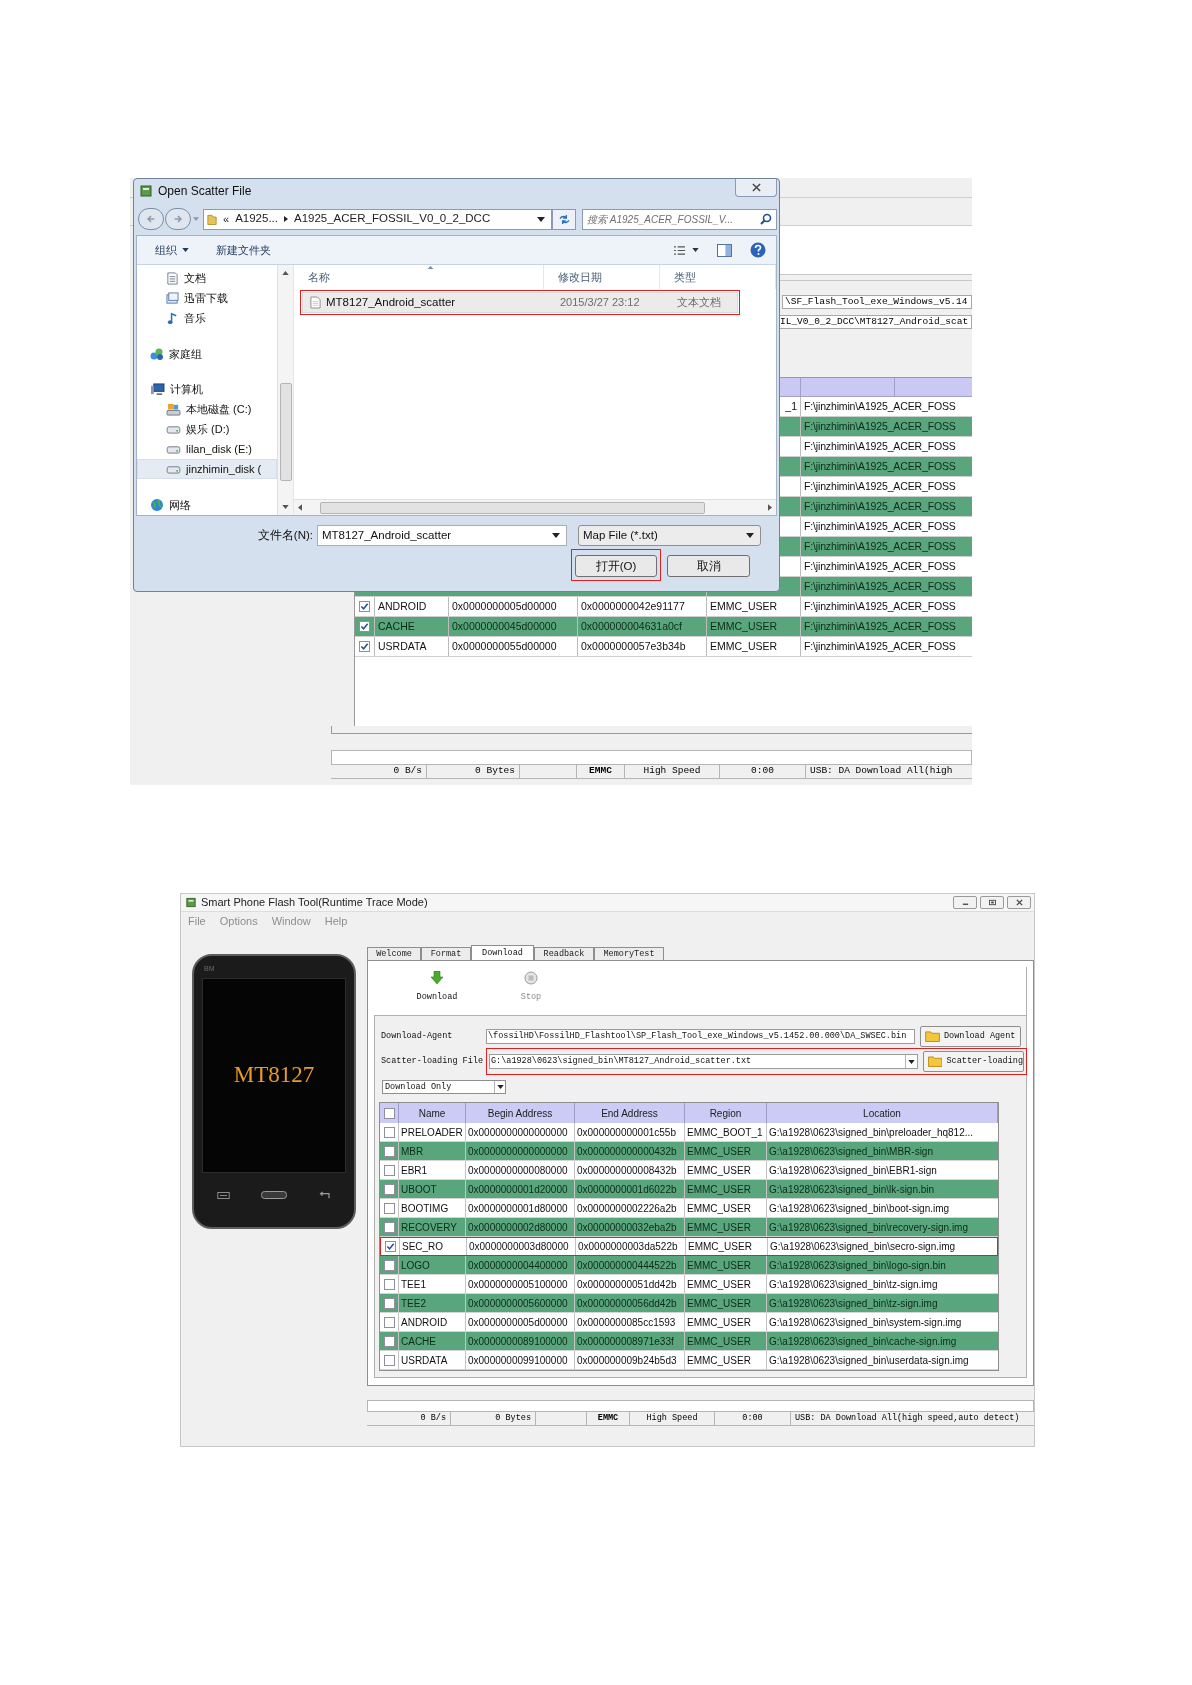  What do you see at coordinates (703, 1061) in the screenshot?
I see `scatter-file-field: G:\a1928\0623\signed_bin\MT8127_Android_scatter.txt` at bounding box center [703, 1061].